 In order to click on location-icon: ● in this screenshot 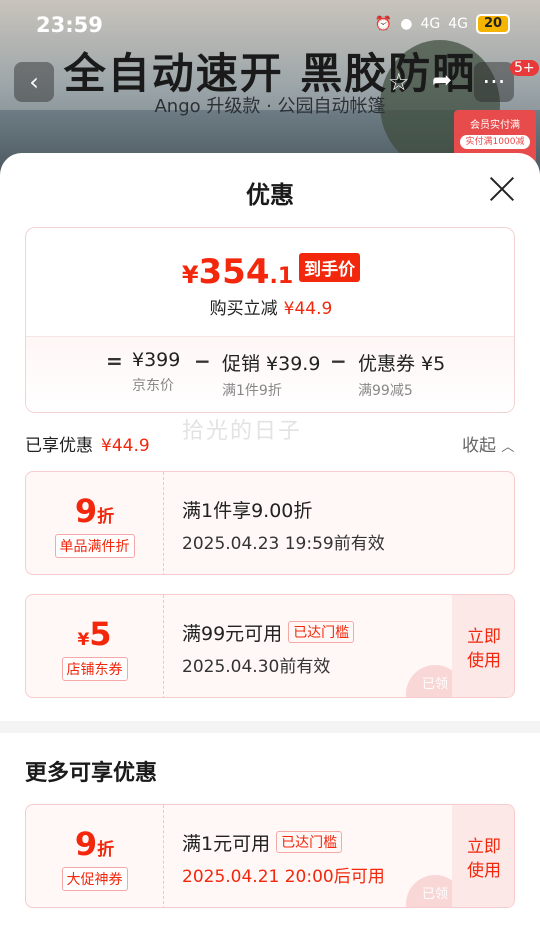, I will do `click(406, 24)`.